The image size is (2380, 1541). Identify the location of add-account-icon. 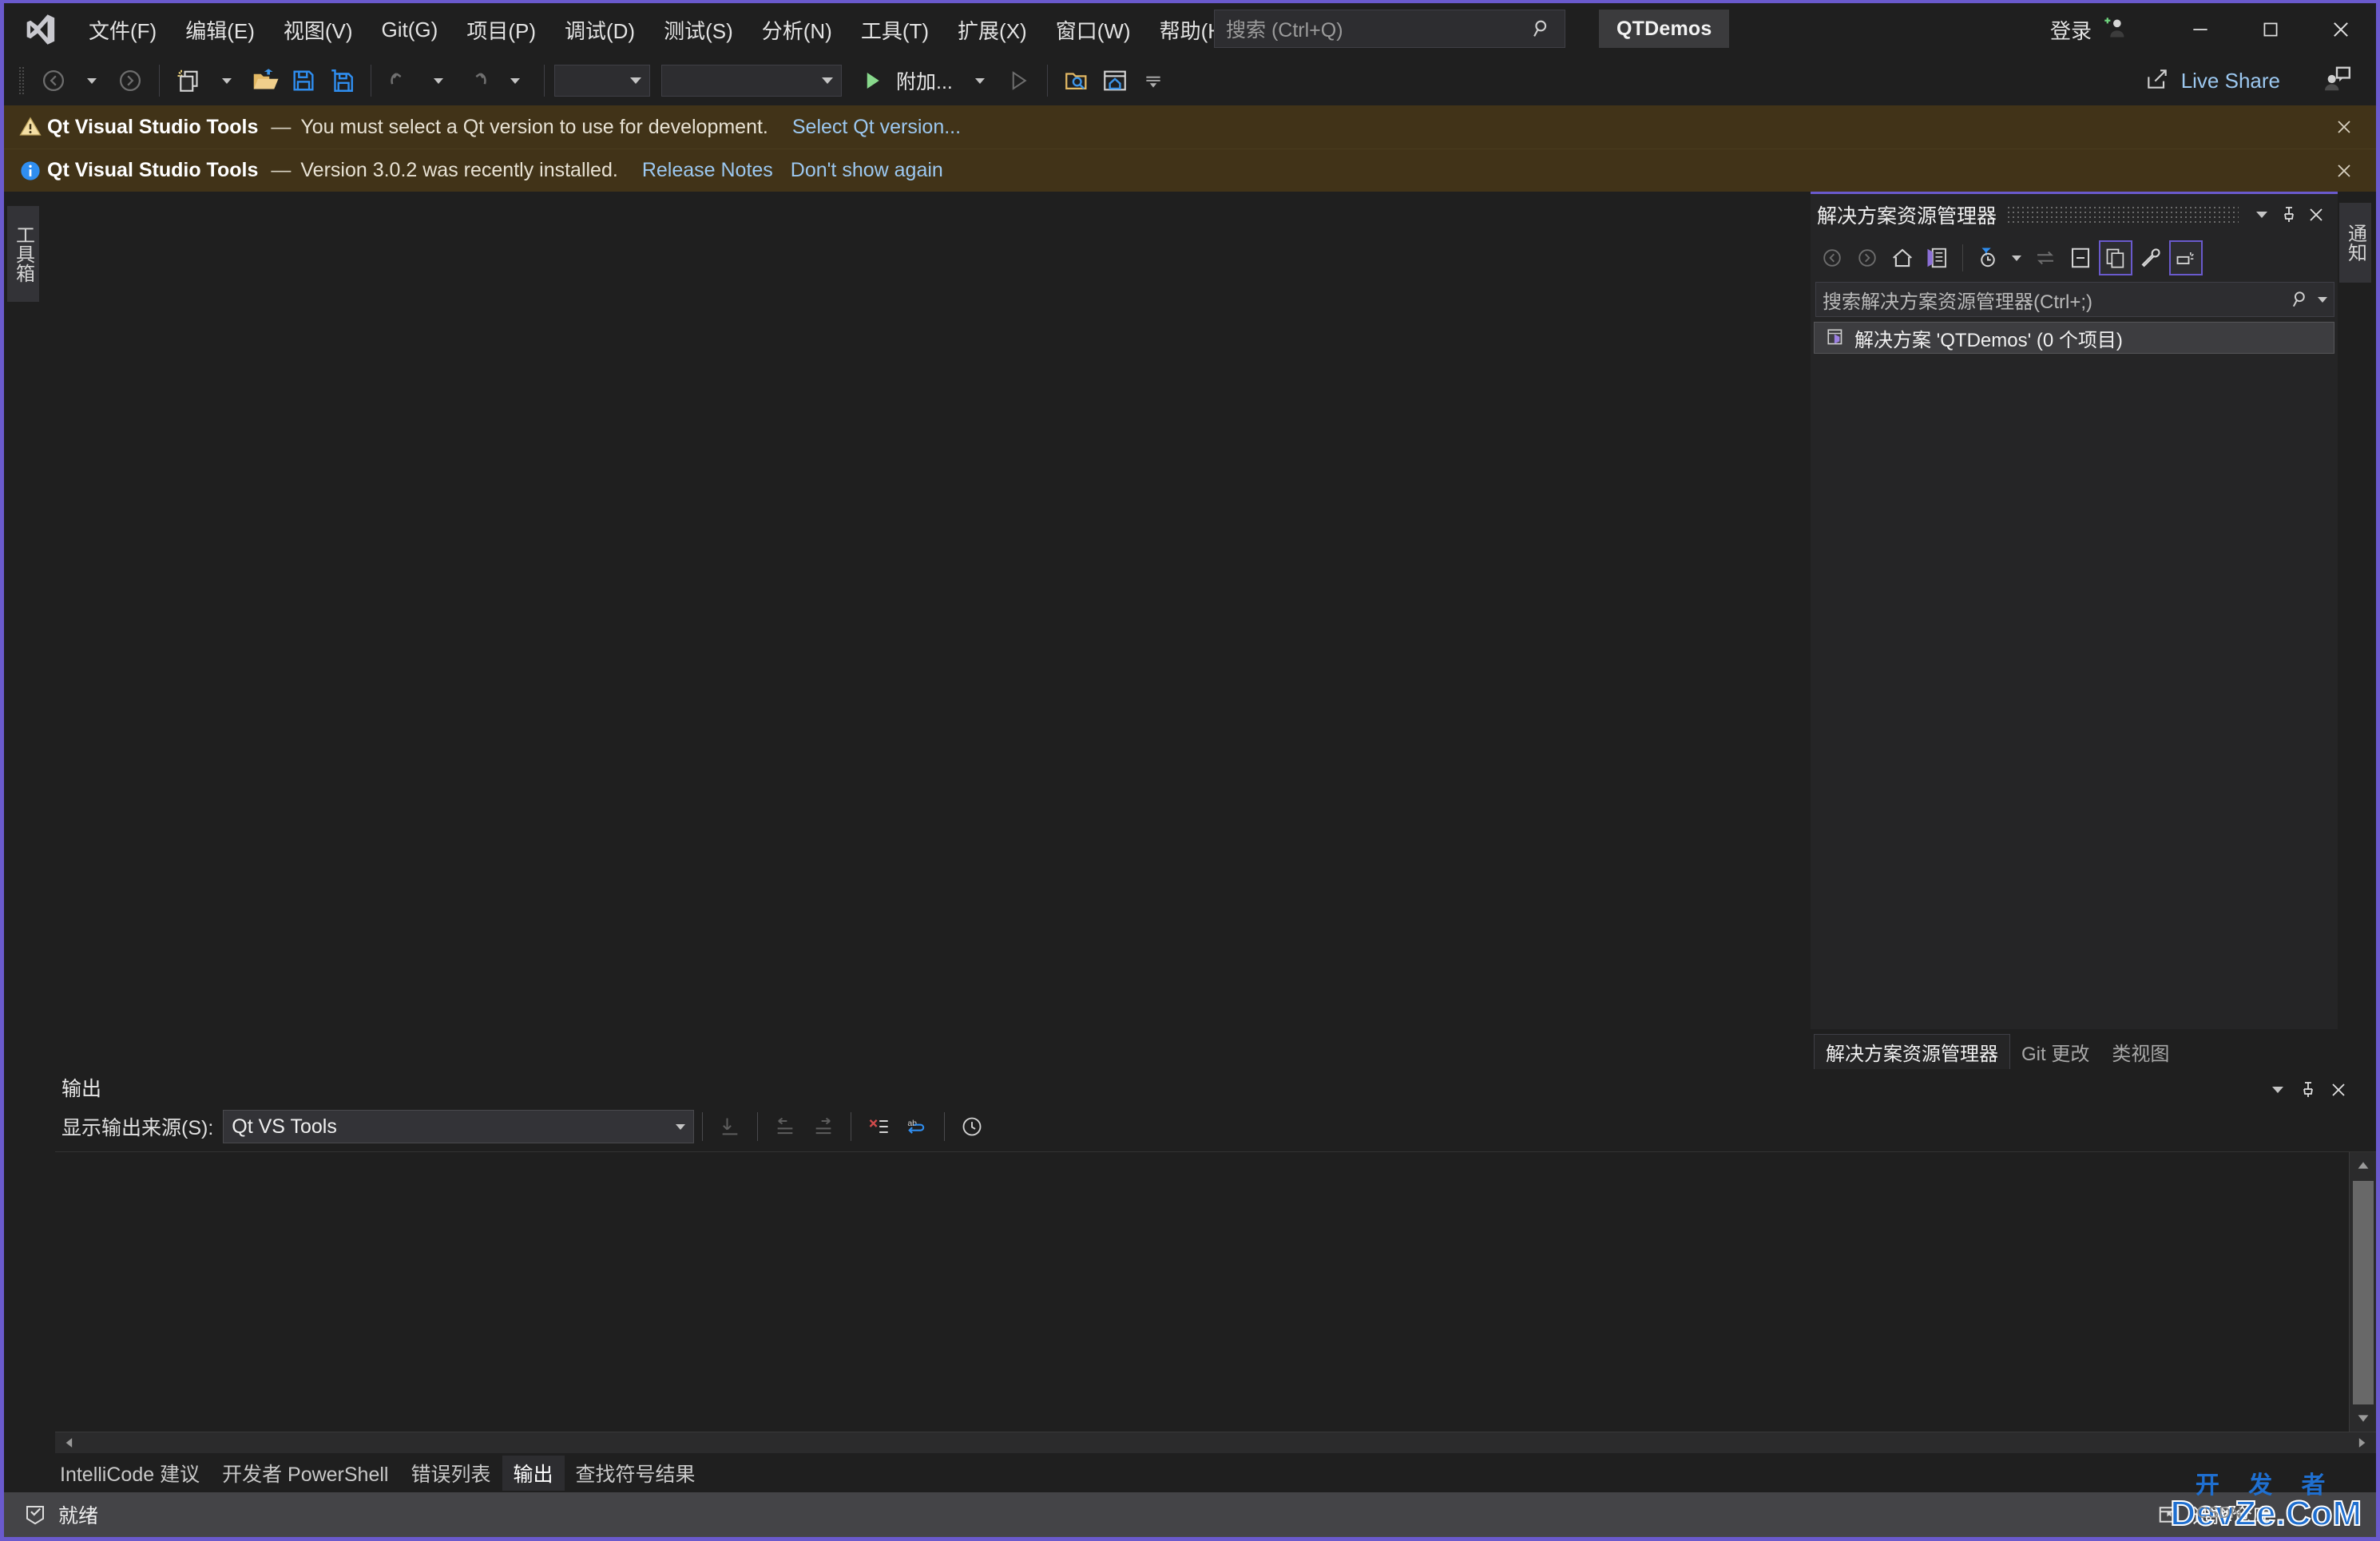
(2114, 30).